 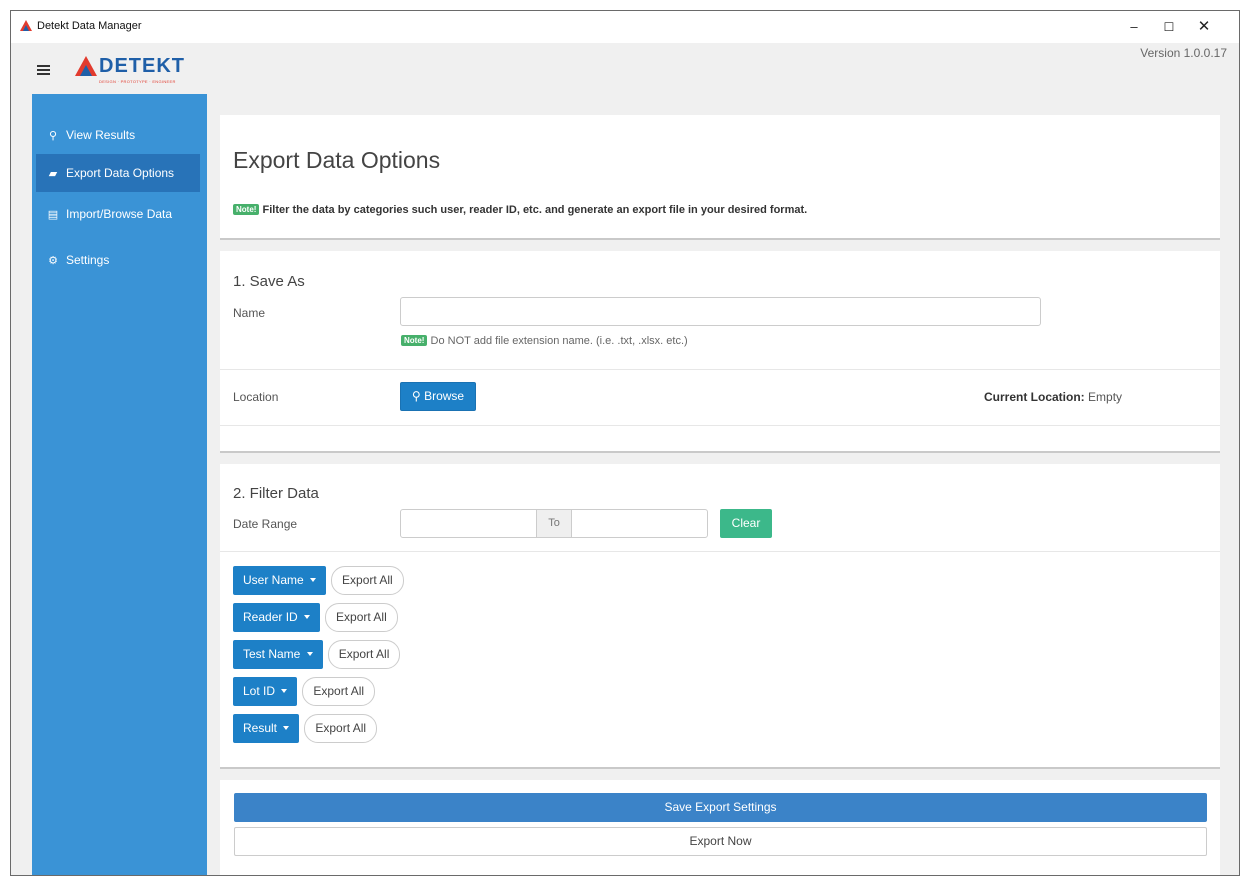 I want to click on date-range-label: Date Range, so click(x=265, y=524).